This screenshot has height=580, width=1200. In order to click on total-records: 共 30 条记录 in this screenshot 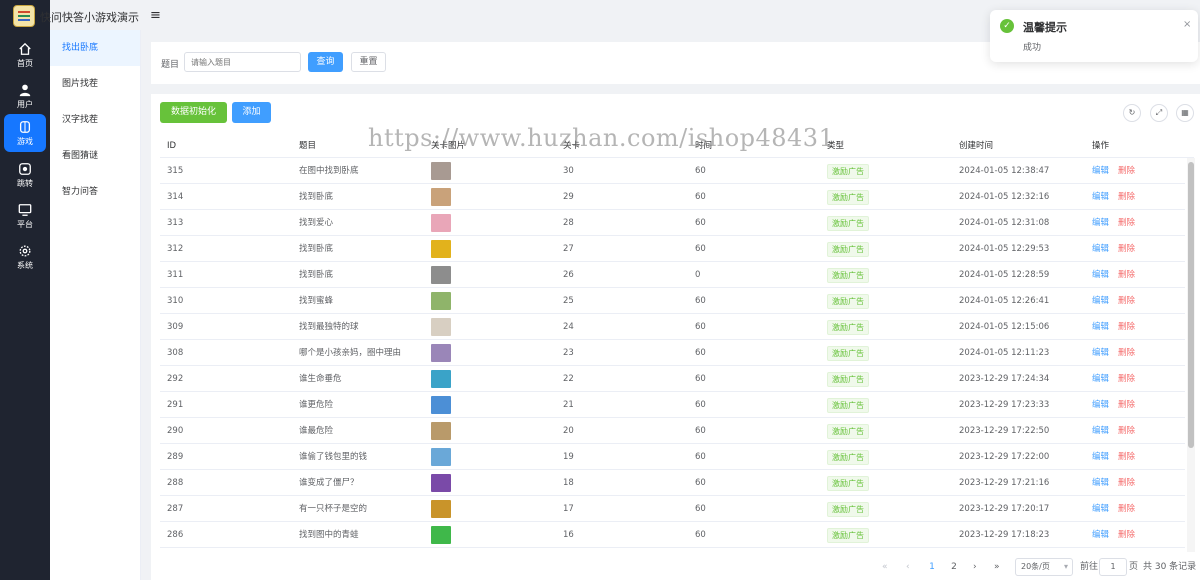, I will do `click(1170, 567)`.